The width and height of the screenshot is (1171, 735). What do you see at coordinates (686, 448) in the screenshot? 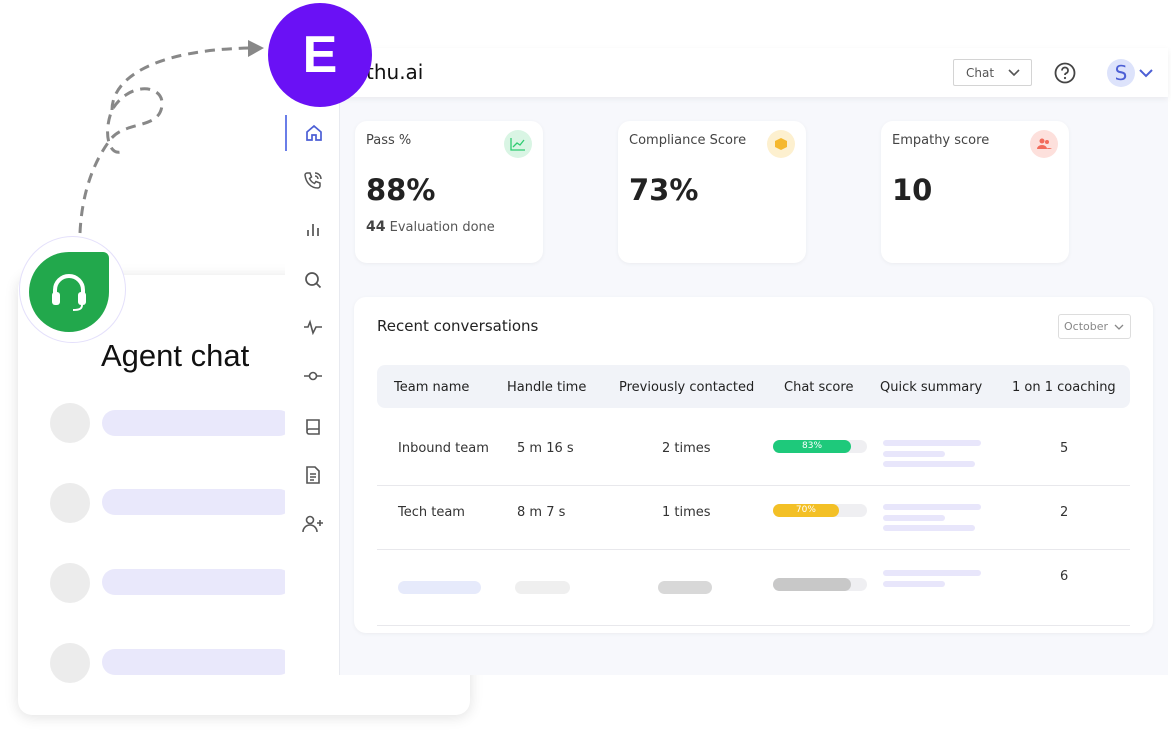
I see `previously-contacted: 2 times` at bounding box center [686, 448].